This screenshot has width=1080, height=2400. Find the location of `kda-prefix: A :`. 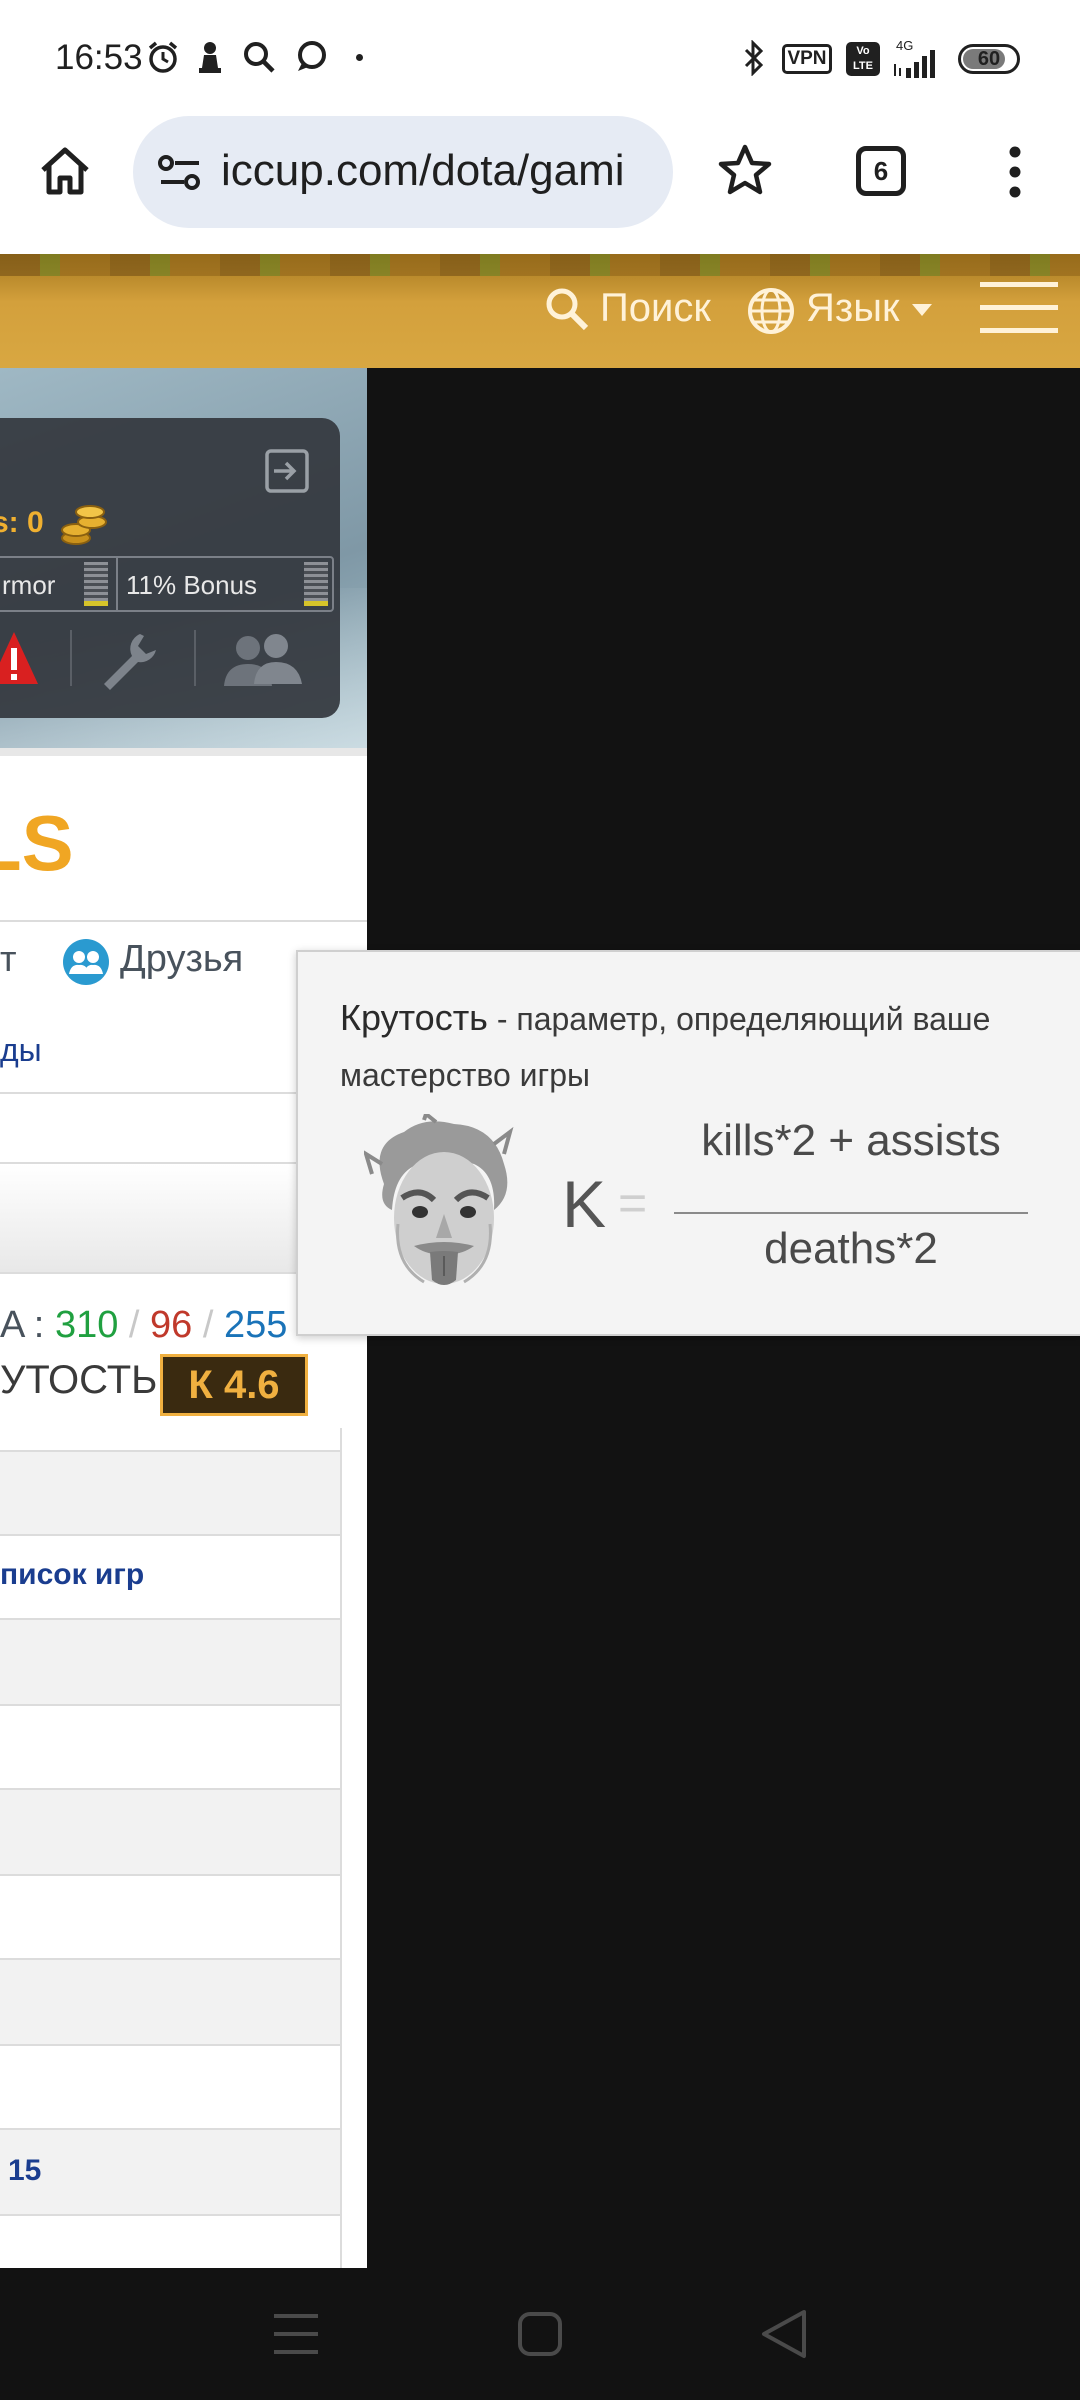

kda-prefix: A : is located at coordinates (22, 1325).